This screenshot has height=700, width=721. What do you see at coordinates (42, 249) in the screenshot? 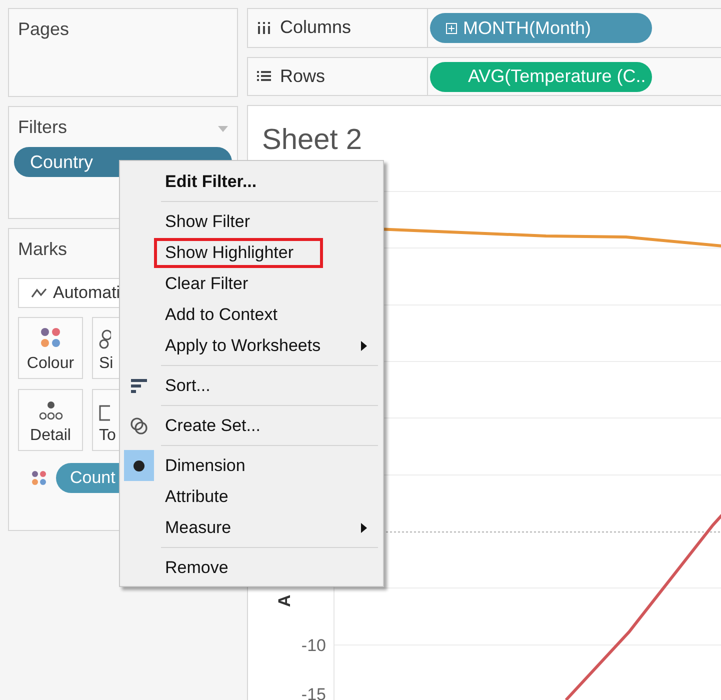
I see `card-title: Marks` at bounding box center [42, 249].